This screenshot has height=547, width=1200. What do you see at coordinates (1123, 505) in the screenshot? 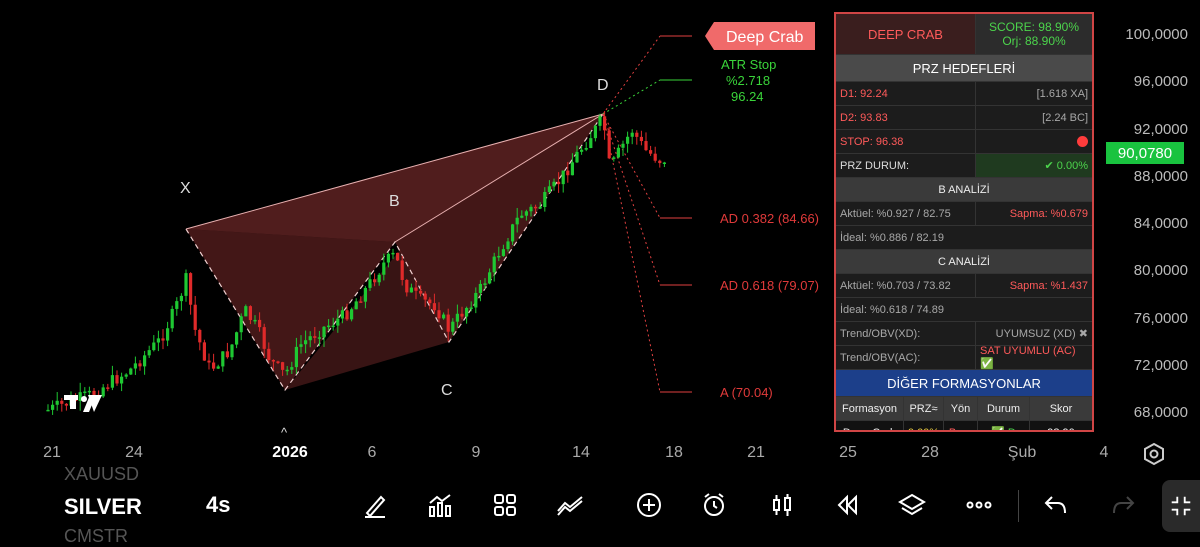
I see `redo-icon` at bounding box center [1123, 505].